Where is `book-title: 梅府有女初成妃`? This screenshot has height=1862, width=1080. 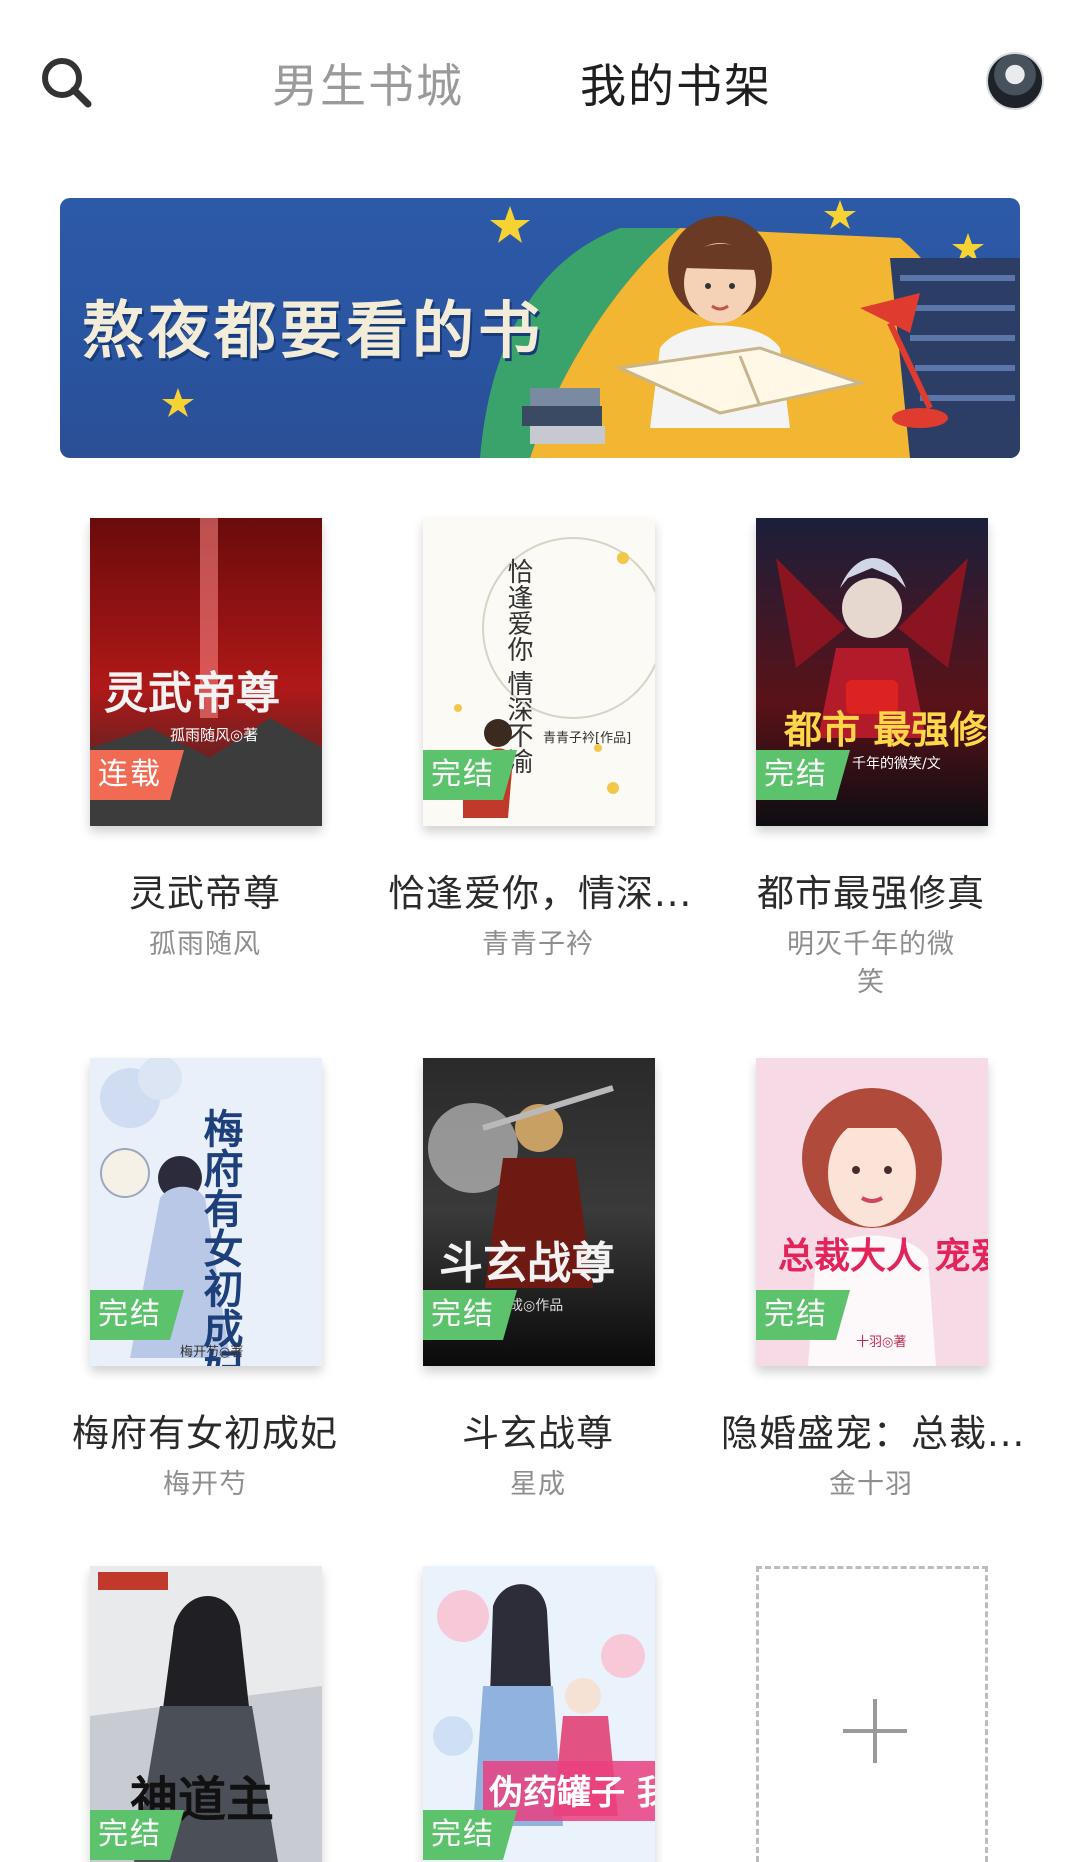
book-title: 梅府有女初成妃 is located at coordinates (205, 1433).